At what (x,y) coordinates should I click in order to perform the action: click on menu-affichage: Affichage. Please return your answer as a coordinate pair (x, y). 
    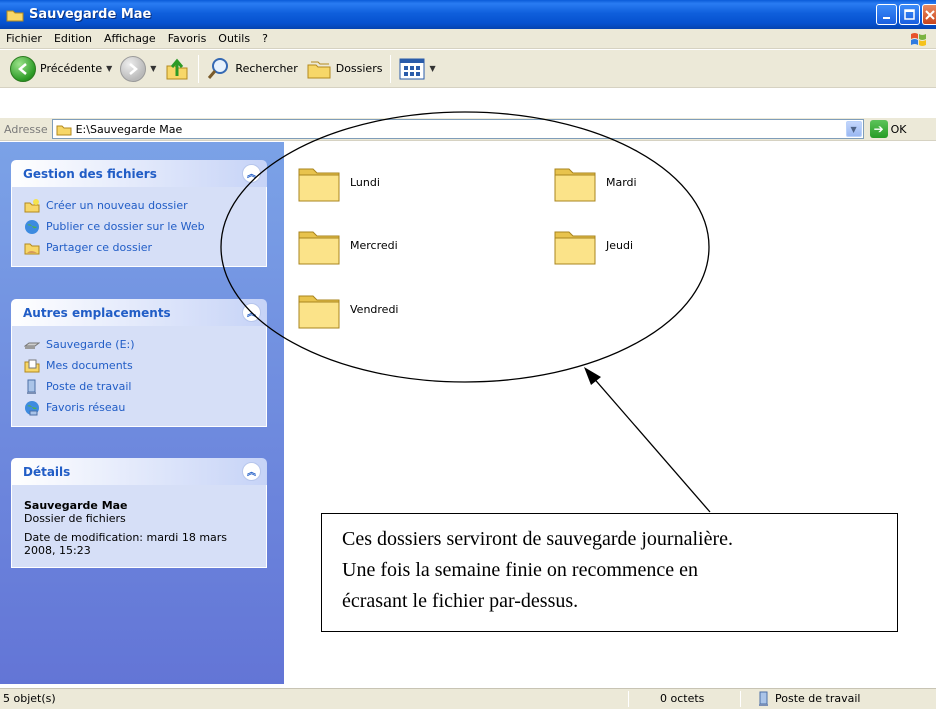
    Looking at the image, I should click on (130, 38).